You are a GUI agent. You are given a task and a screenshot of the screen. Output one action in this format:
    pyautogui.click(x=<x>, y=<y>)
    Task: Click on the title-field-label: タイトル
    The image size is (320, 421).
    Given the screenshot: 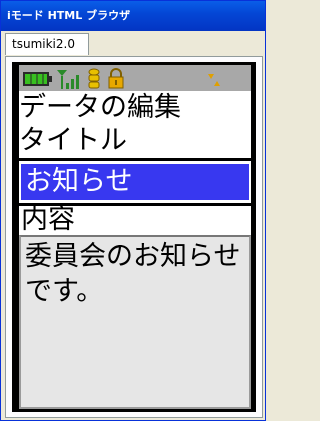 What is the action you would take?
    pyautogui.click(x=135, y=140)
    